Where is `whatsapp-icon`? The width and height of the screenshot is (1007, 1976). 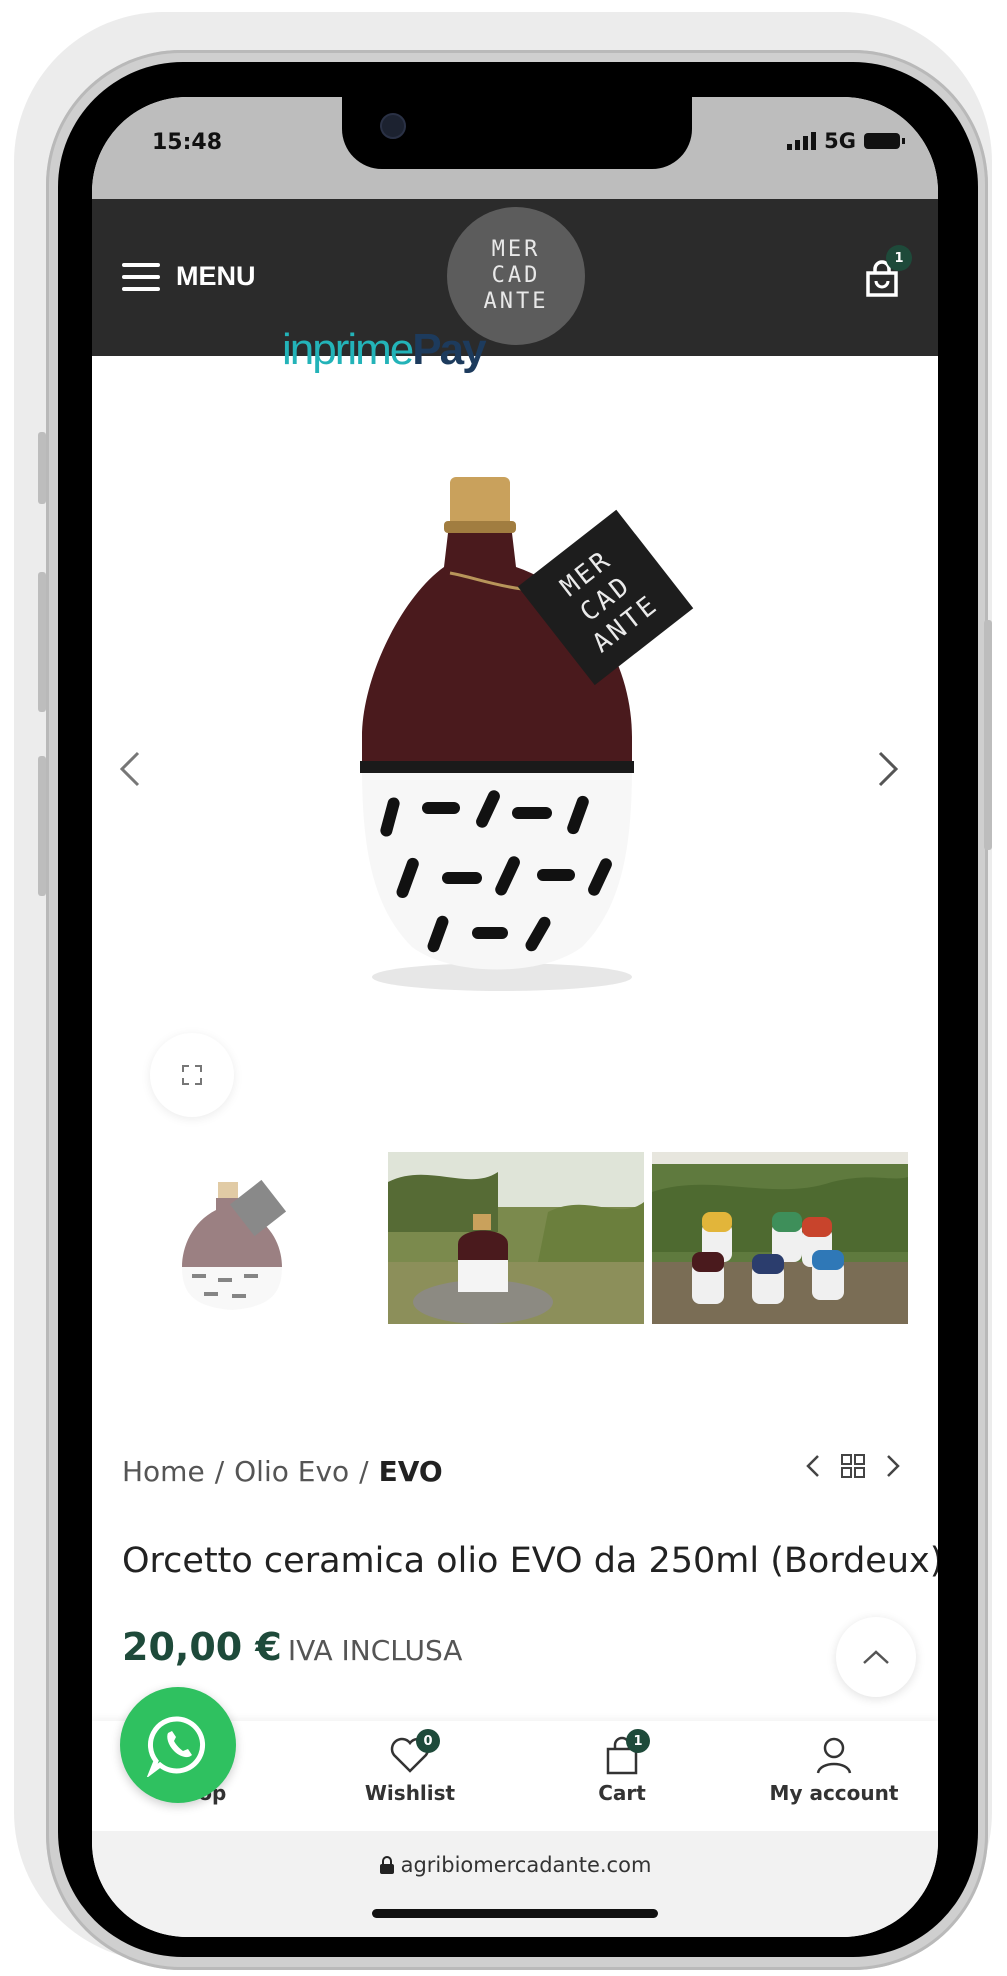 whatsapp-icon is located at coordinates (176, 1746).